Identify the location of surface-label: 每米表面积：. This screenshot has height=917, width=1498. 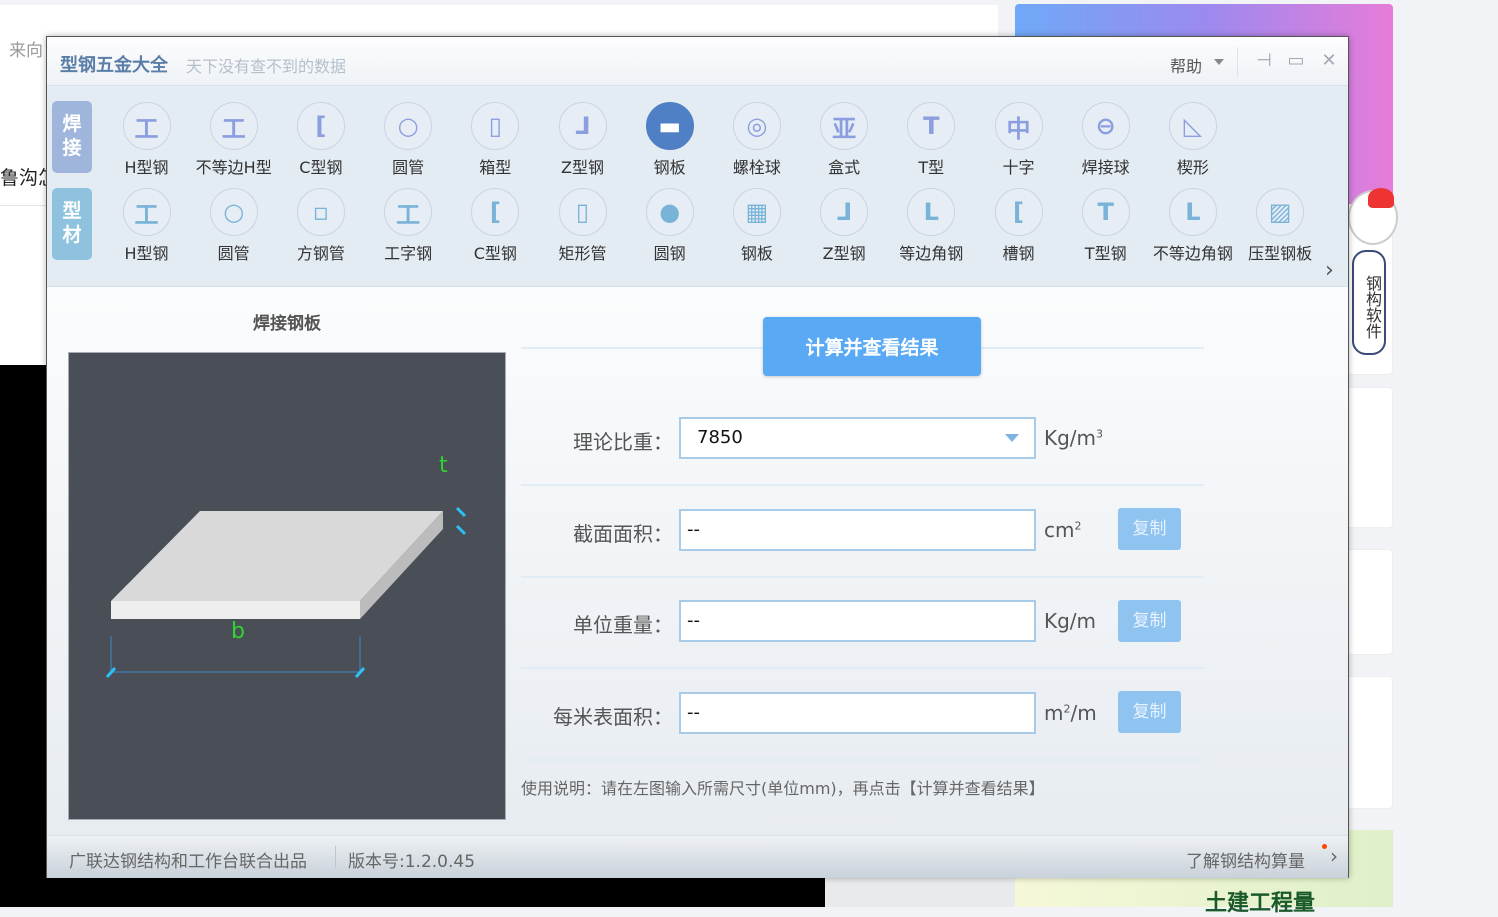
(613, 717).